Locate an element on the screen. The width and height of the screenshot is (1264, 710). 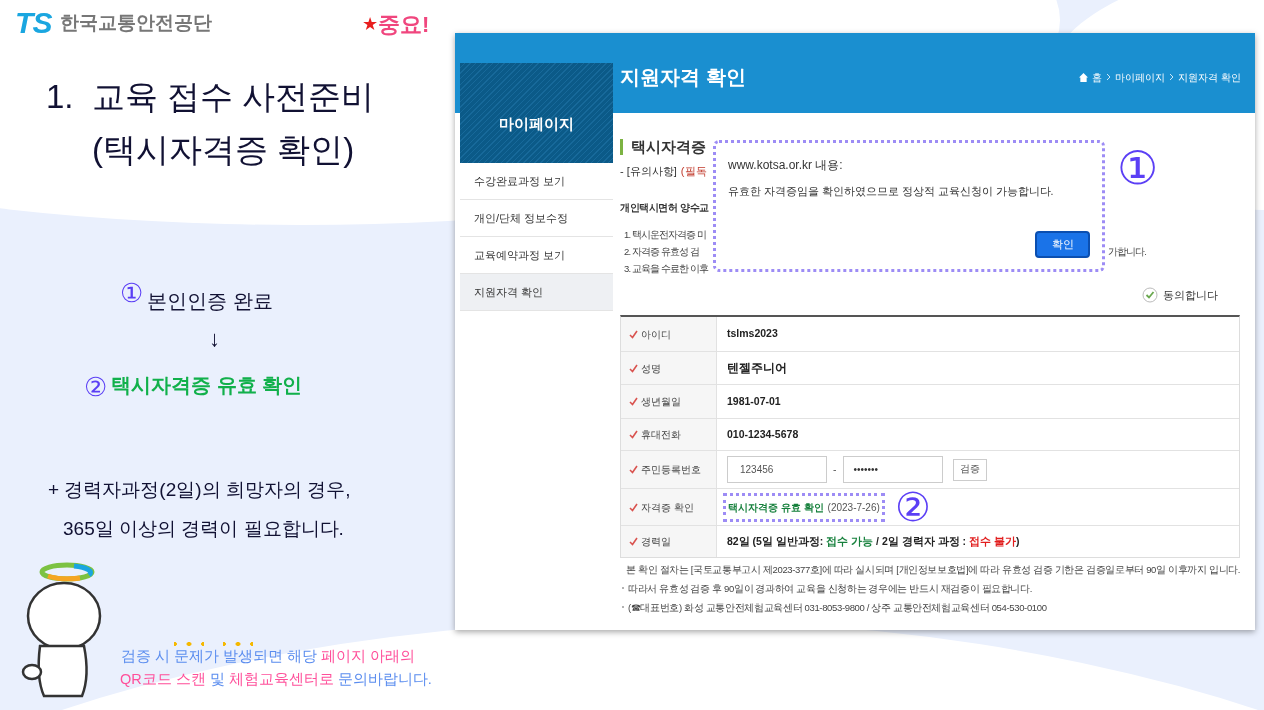
row-label: 성명 is located at coordinates (651, 368).